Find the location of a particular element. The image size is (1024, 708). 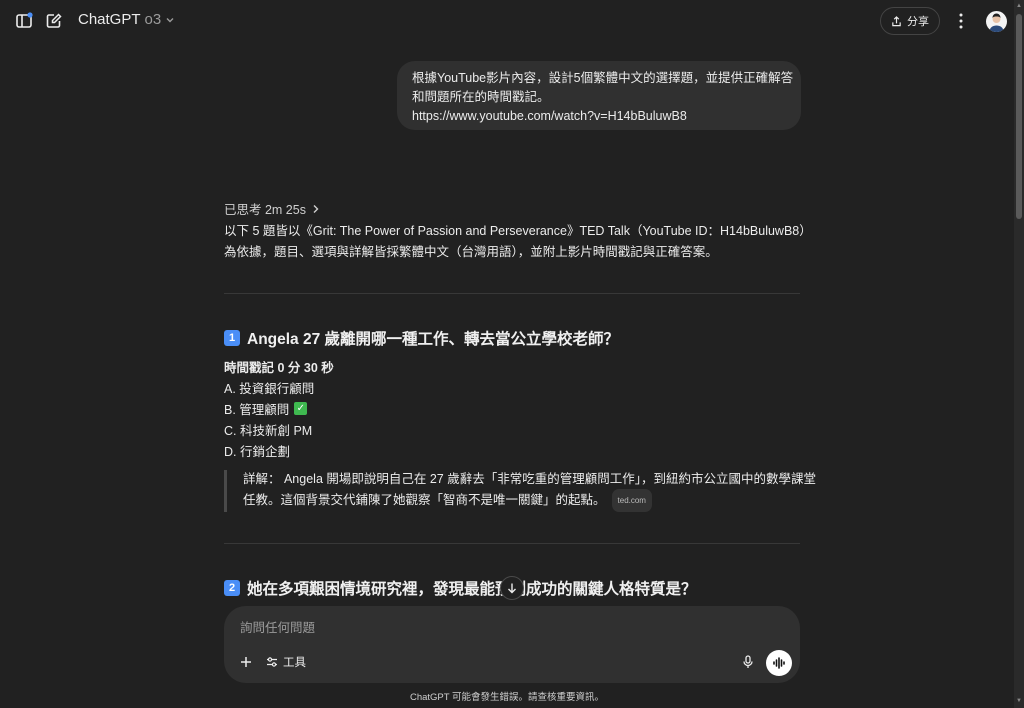

add-attachment-button is located at coordinates (246, 662).